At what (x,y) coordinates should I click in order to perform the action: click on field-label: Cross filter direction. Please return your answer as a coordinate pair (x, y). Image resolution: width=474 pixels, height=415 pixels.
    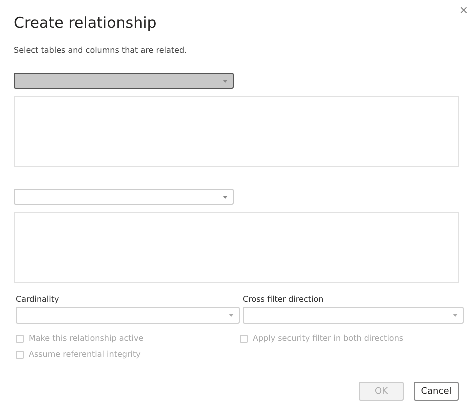
    Looking at the image, I should click on (284, 299).